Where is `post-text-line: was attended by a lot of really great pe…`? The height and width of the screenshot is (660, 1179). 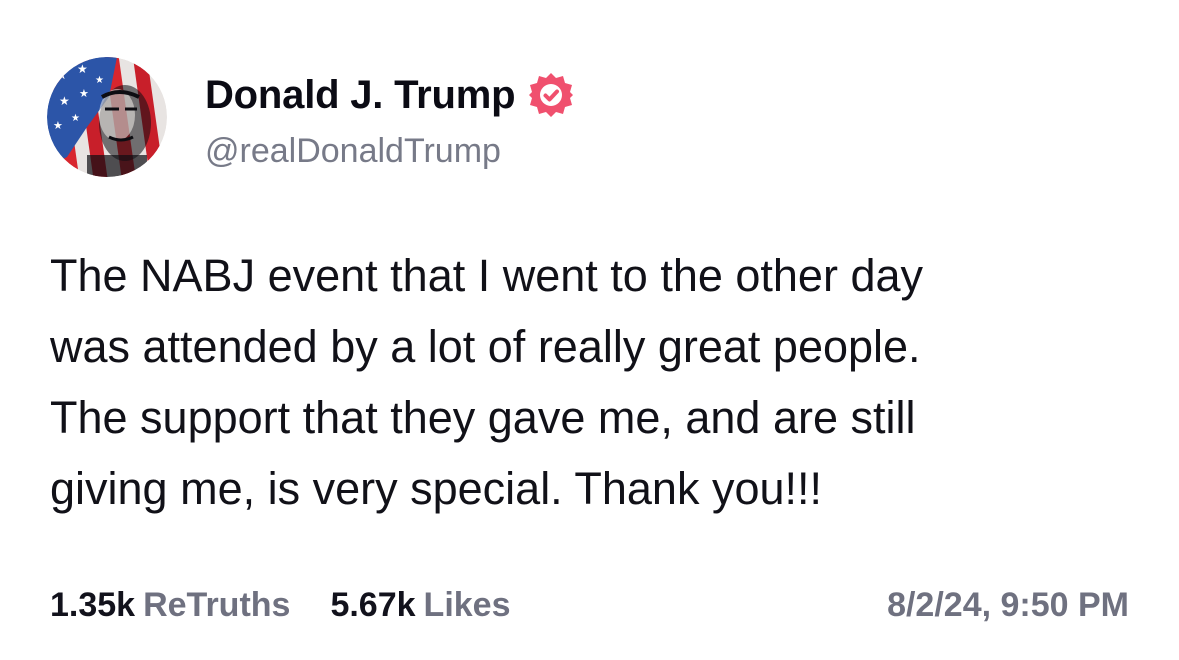
post-text-line: was attended by a lot of really great pe… is located at coordinates (485, 346).